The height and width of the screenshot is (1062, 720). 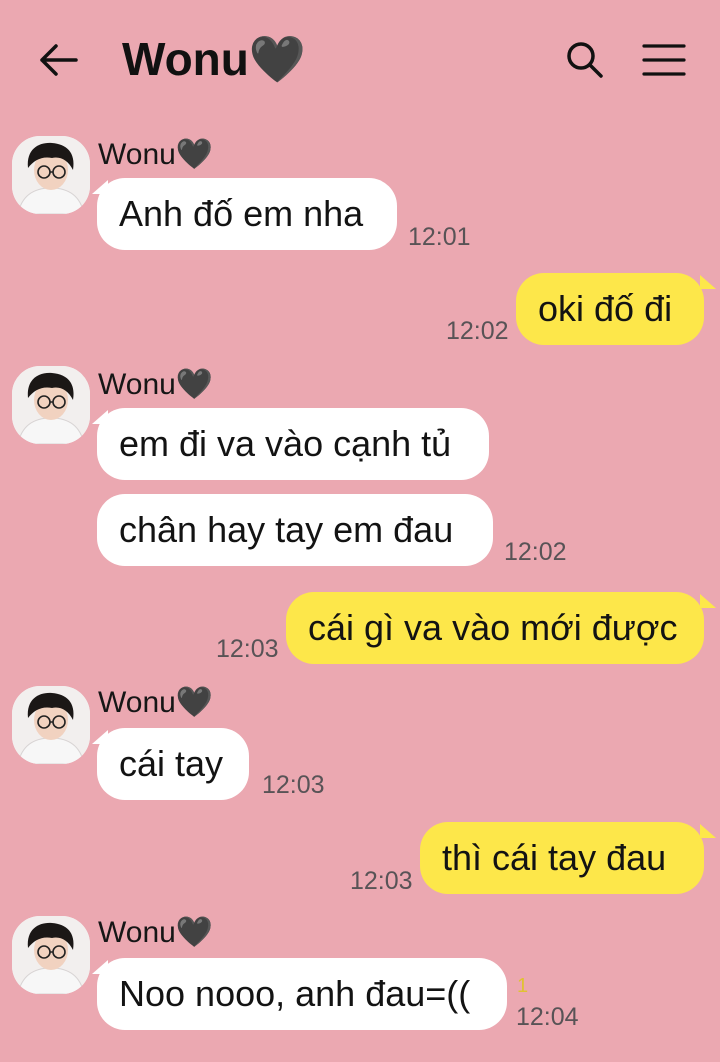 I want to click on hamburger-menu-icon, so click(x=664, y=60).